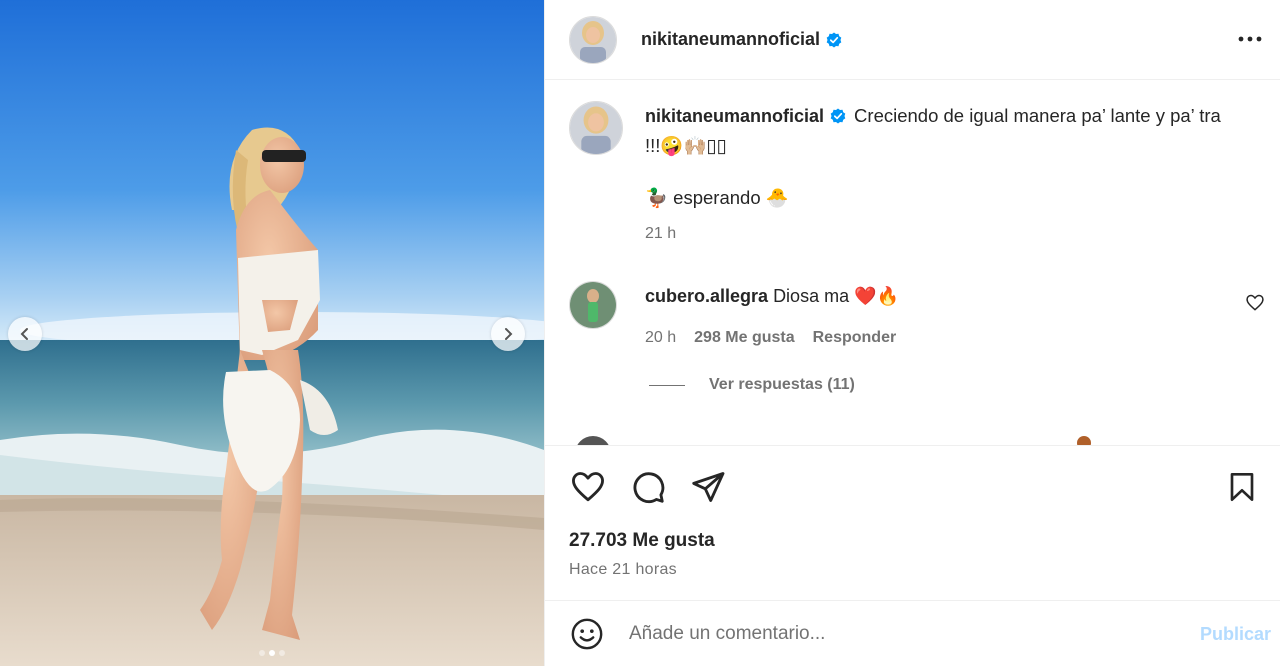 The width and height of the screenshot is (1280, 666). Describe the element at coordinates (744, 338) in the screenshot. I see `comment-likes: 298 Me gusta` at that location.